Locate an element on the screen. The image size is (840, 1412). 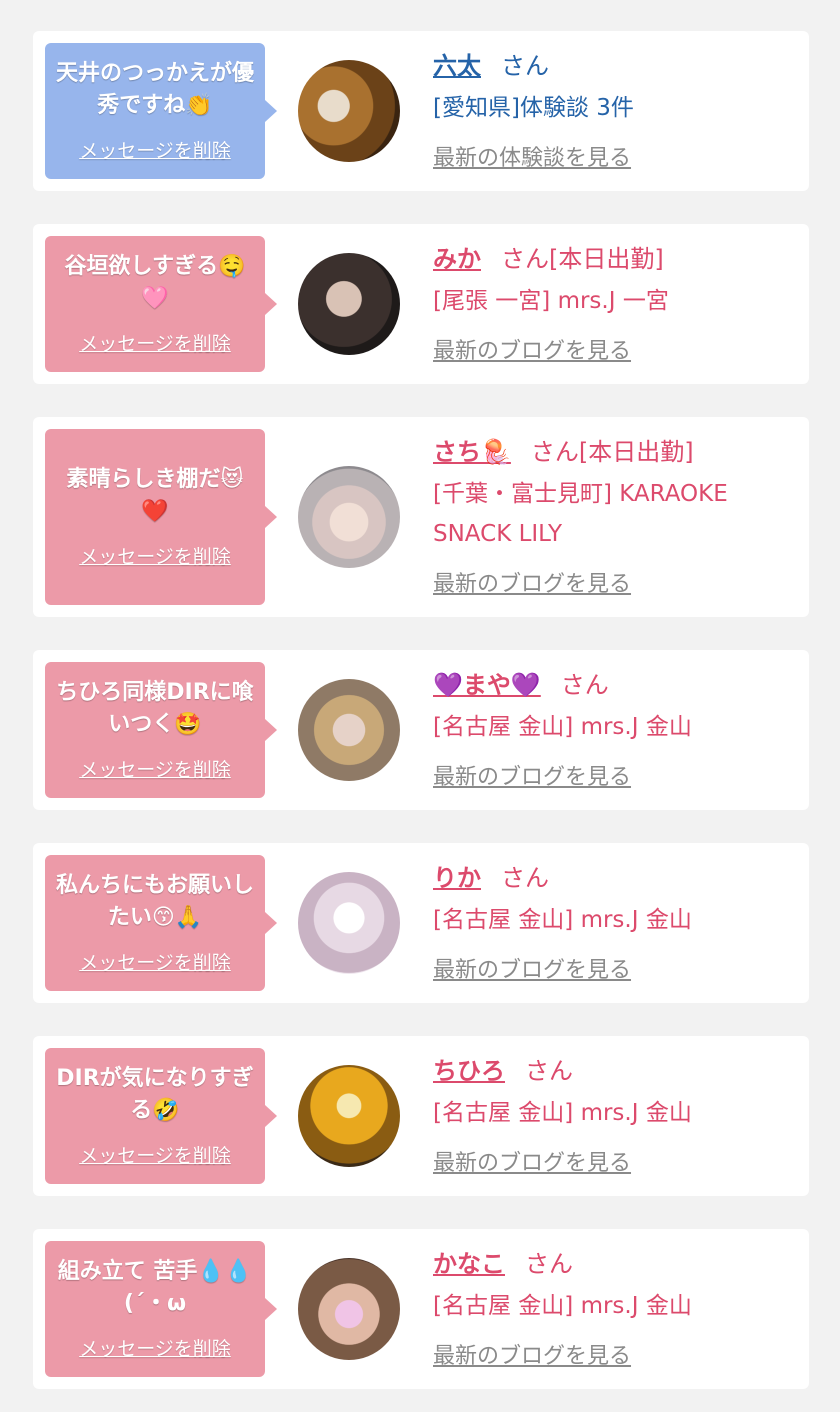
name-line: りか さん is located at coordinates (611, 878).